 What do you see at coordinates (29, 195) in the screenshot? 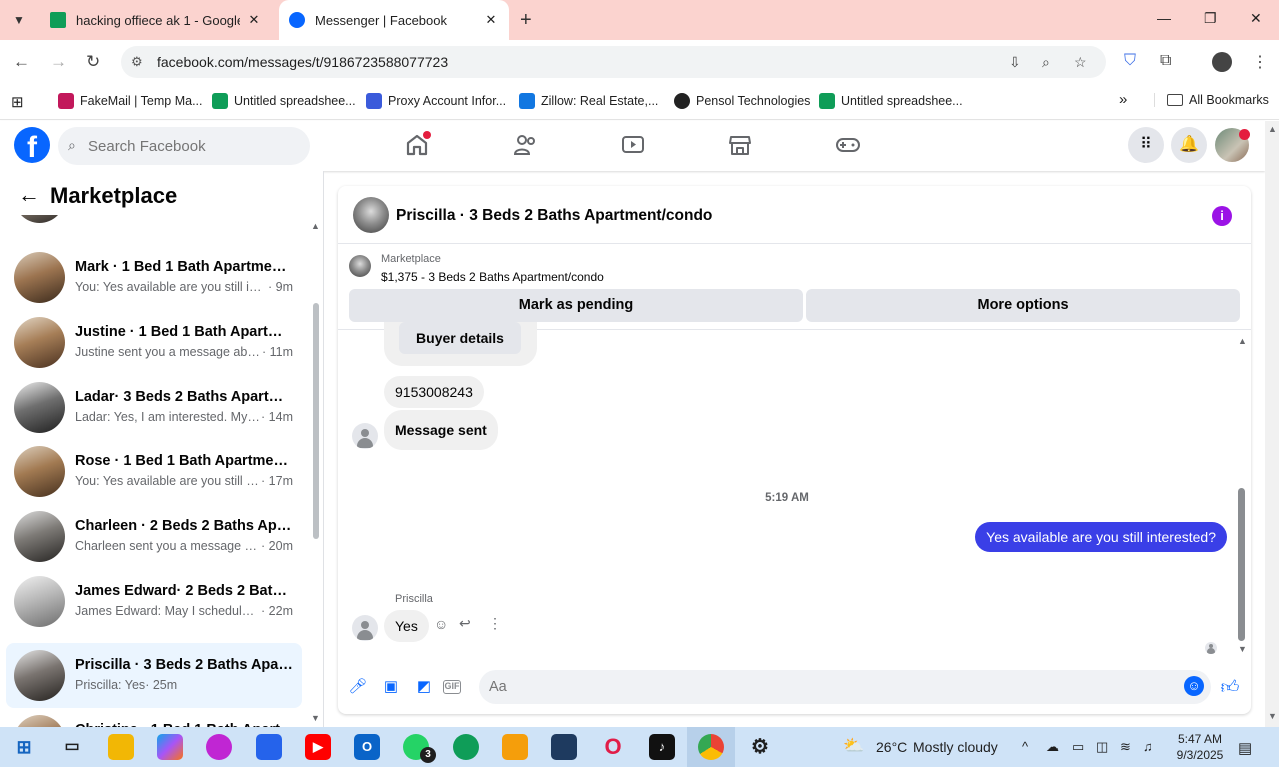
I see `back-arrow-icon: ←` at bounding box center [29, 195].